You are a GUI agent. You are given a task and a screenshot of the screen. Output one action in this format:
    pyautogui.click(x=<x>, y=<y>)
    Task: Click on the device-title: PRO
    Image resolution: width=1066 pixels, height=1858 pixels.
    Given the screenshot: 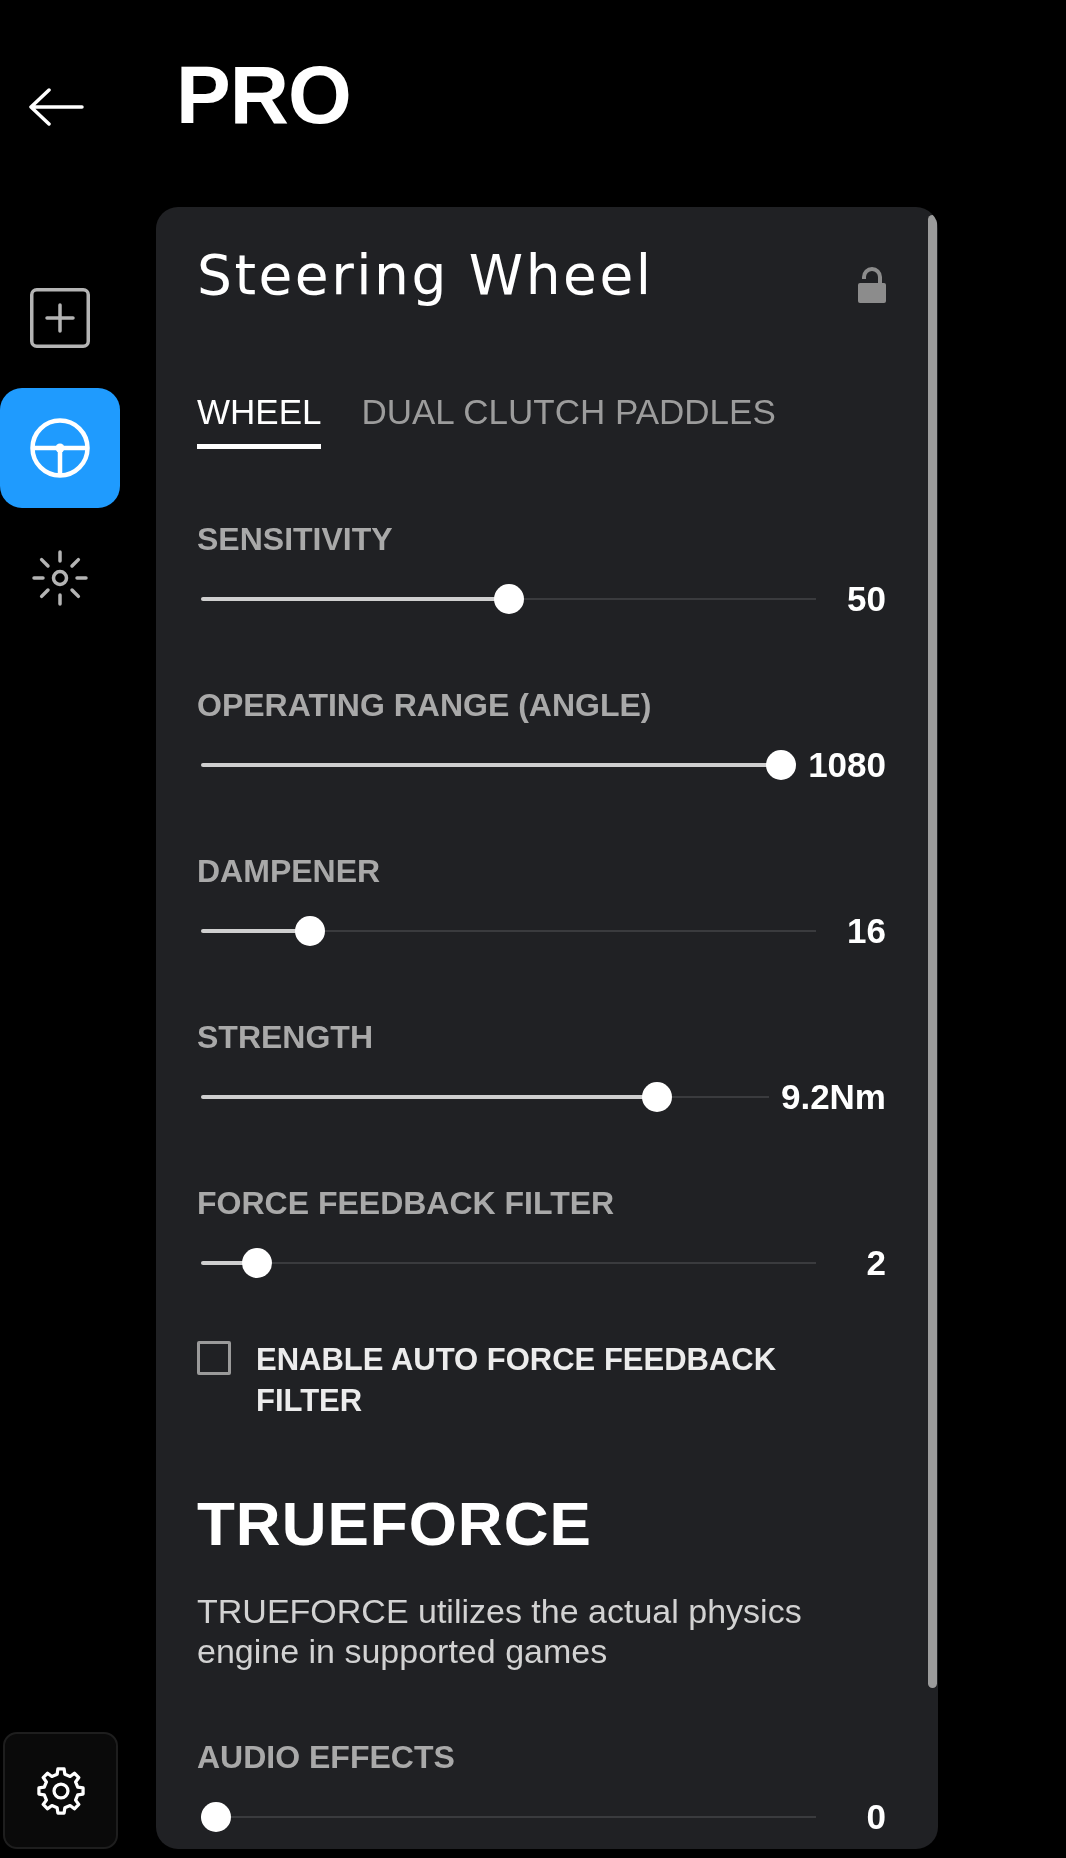 What is the action you would take?
    pyautogui.click(x=263, y=95)
    